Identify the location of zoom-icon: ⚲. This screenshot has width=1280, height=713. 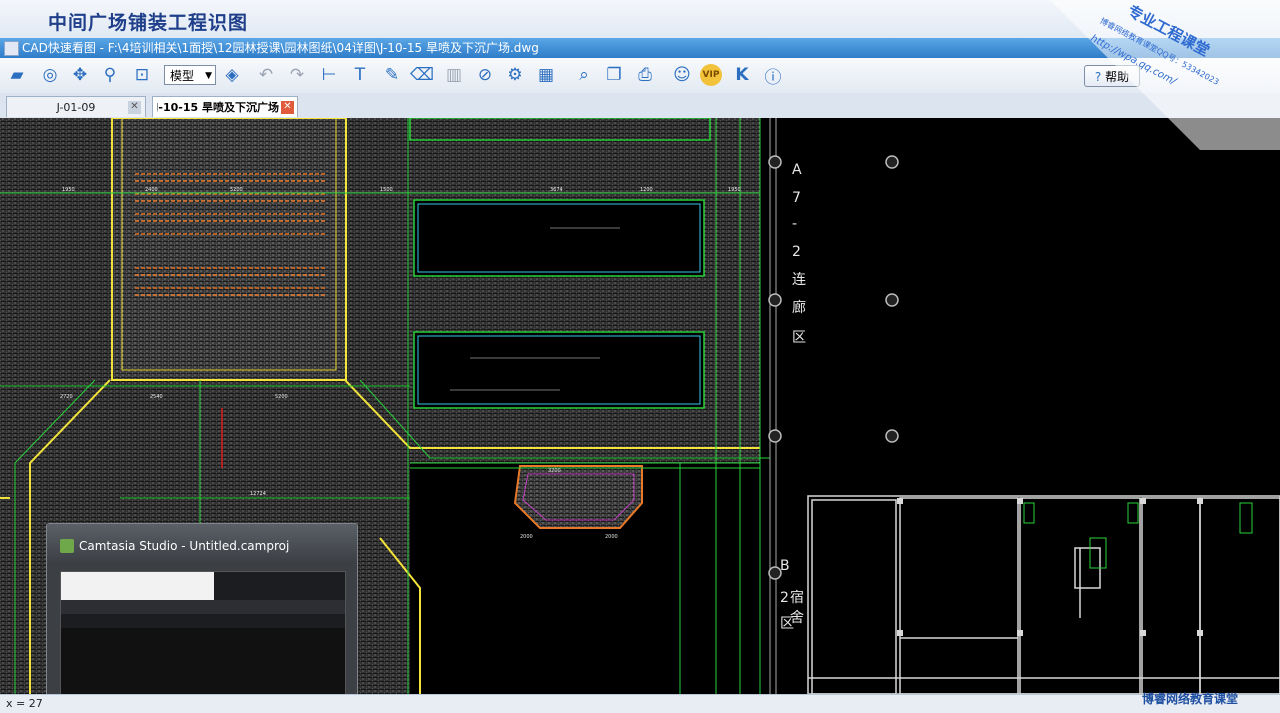
(110, 75).